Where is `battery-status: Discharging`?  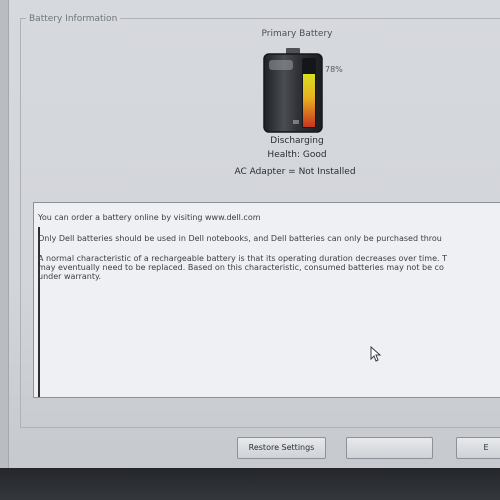
battery-status: Discharging is located at coordinates (297, 141).